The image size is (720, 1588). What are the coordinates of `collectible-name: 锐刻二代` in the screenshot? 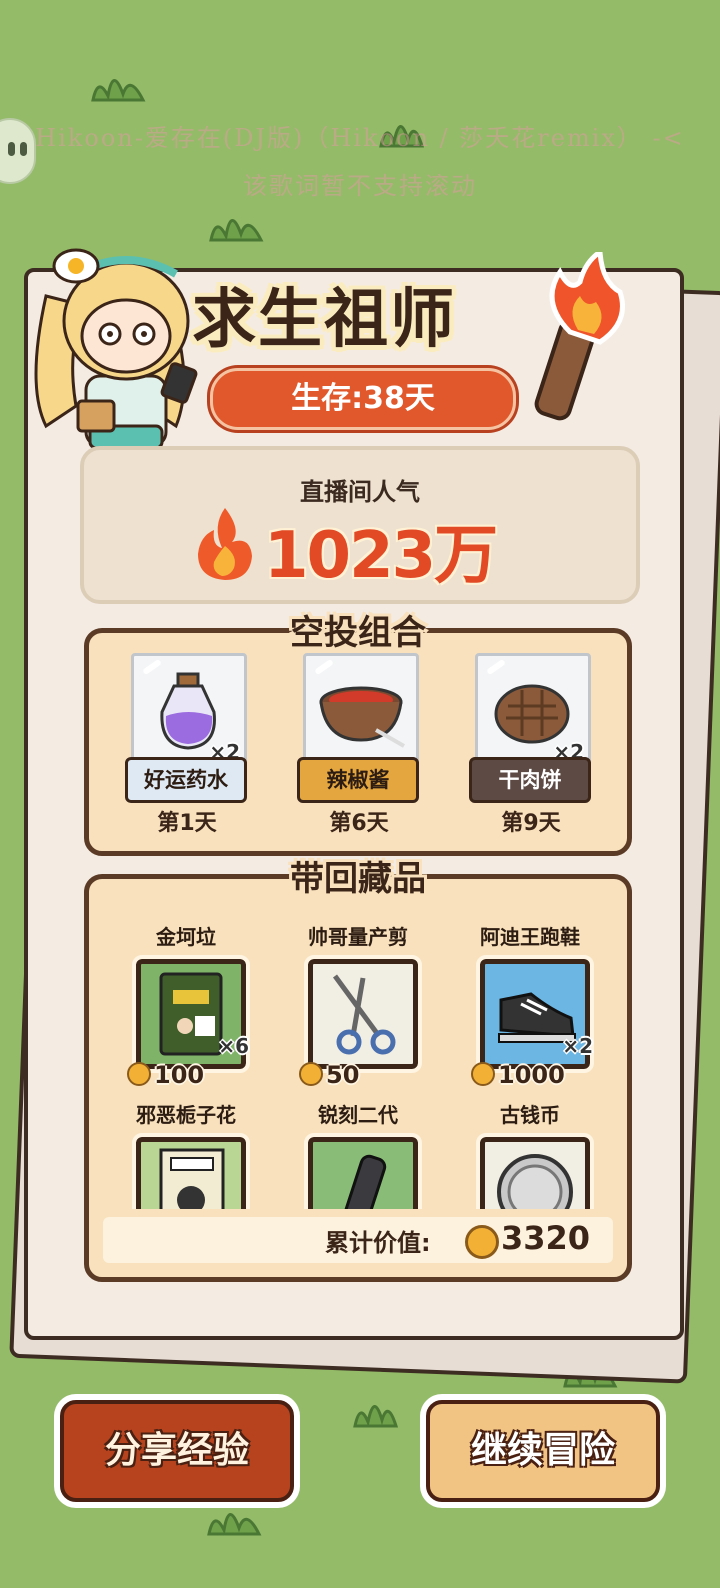 It's located at (358, 1115).